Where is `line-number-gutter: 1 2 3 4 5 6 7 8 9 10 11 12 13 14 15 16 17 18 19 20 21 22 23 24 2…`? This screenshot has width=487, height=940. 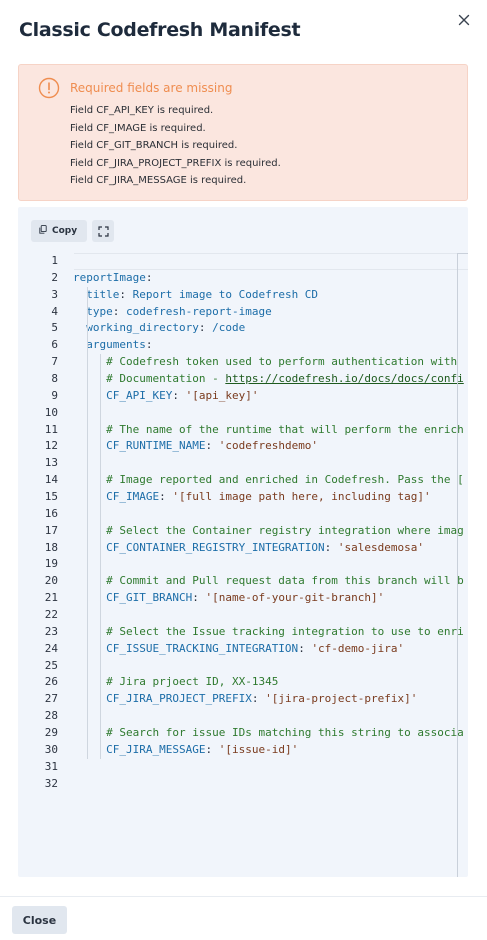
line-number-gutter: 1 2 3 4 5 6 7 8 9 10 11 12 13 14 15 16 17 18 19 20 21 22 23 24 2… is located at coordinates (38, 523).